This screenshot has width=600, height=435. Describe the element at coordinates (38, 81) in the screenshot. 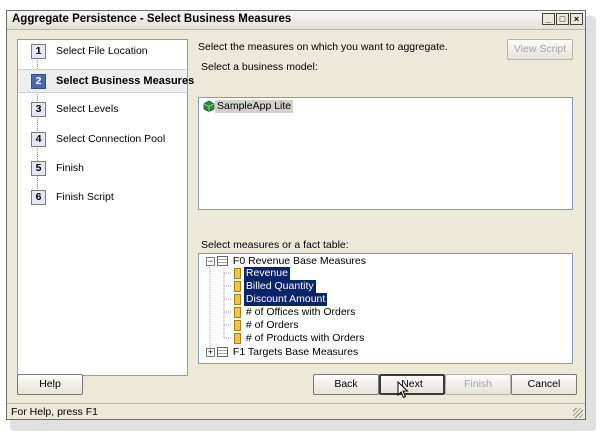

I see `step-number: 2` at that location.